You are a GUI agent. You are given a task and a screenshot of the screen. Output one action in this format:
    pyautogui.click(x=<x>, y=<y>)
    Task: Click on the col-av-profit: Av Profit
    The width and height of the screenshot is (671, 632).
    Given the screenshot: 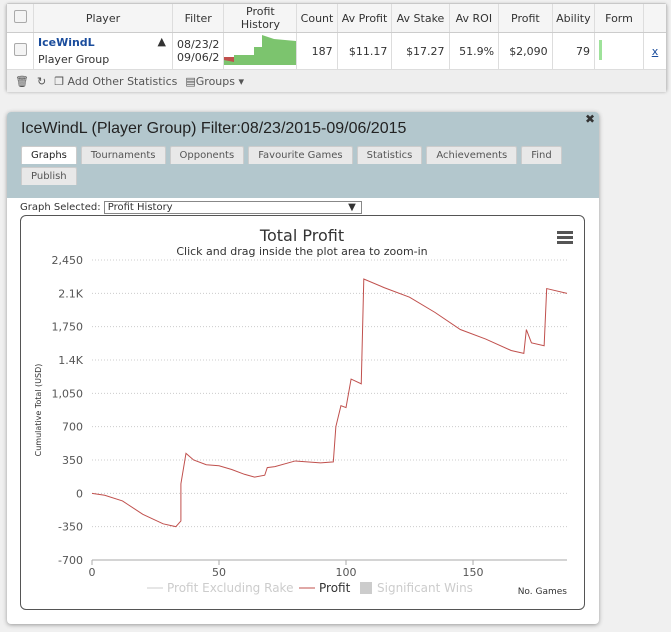 What is the action you would take?
    pyautogui.click(x=365, y=18)
    